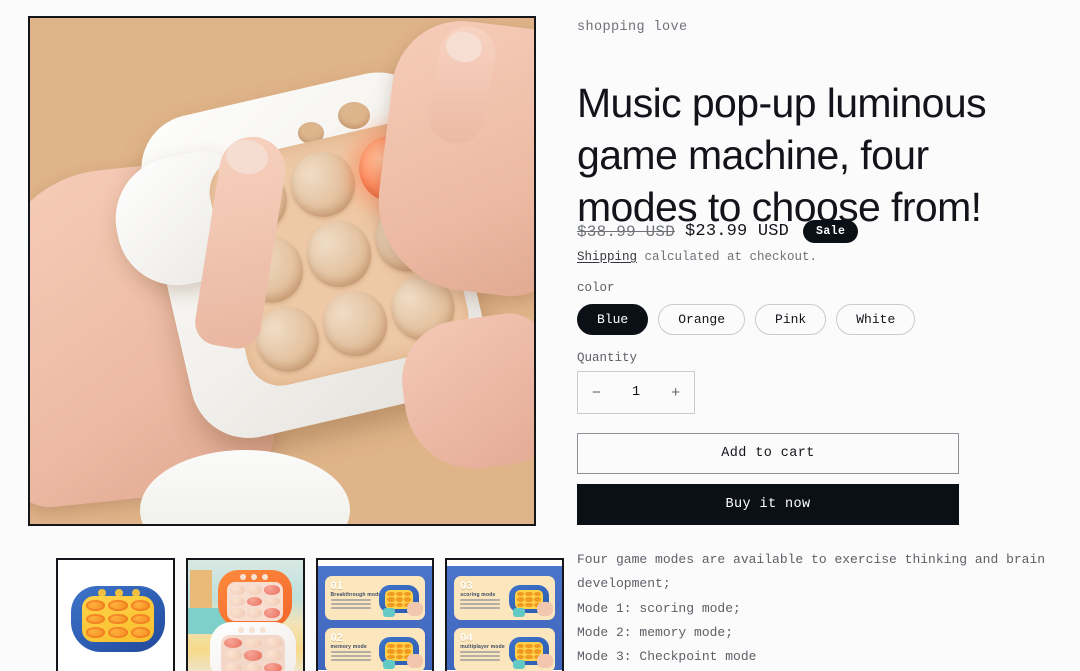 Image resolution: width=1080 pixels, height=671 pixels. I want to click on mode-card-04: 04 multiplayer mode, so click(504, 649).